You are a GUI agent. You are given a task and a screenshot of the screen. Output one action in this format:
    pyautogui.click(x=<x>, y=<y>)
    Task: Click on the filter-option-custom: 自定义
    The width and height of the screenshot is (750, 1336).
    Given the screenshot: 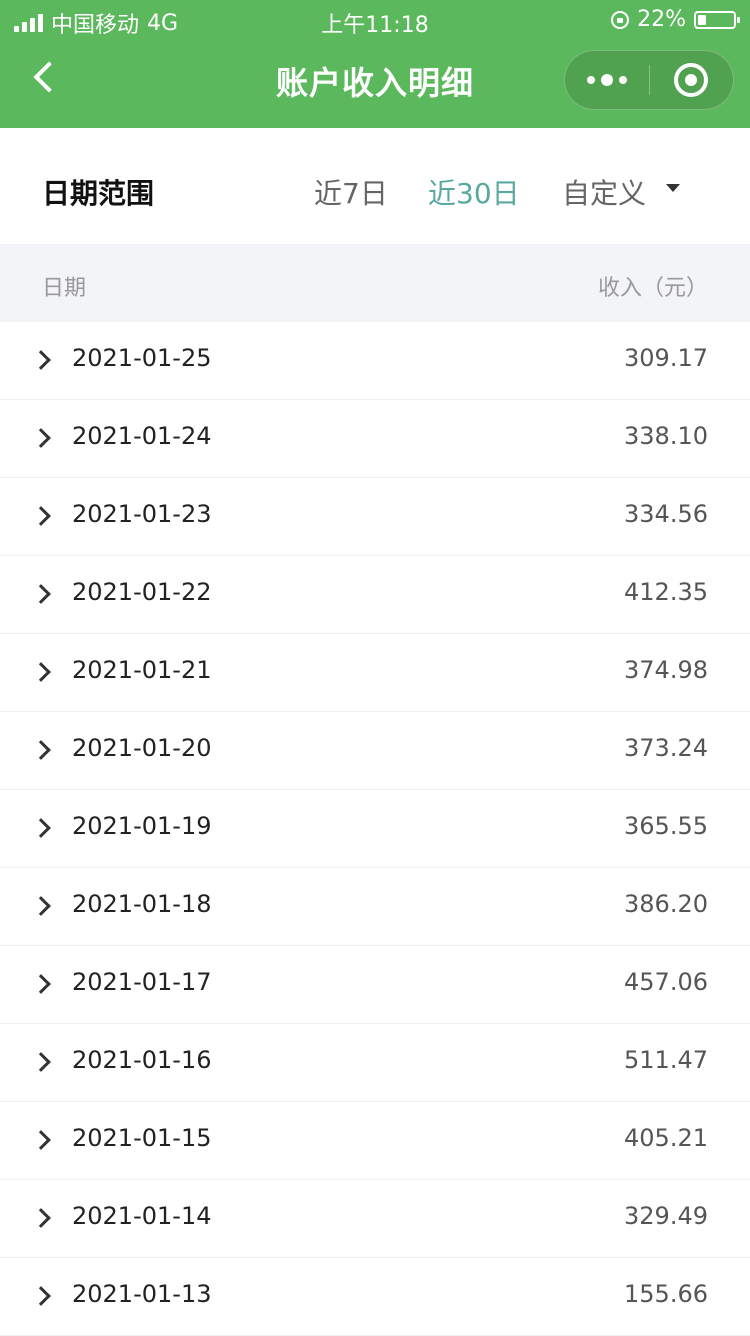 What is the action you would take?
    pyautogui.click(x=604, y=192)
    